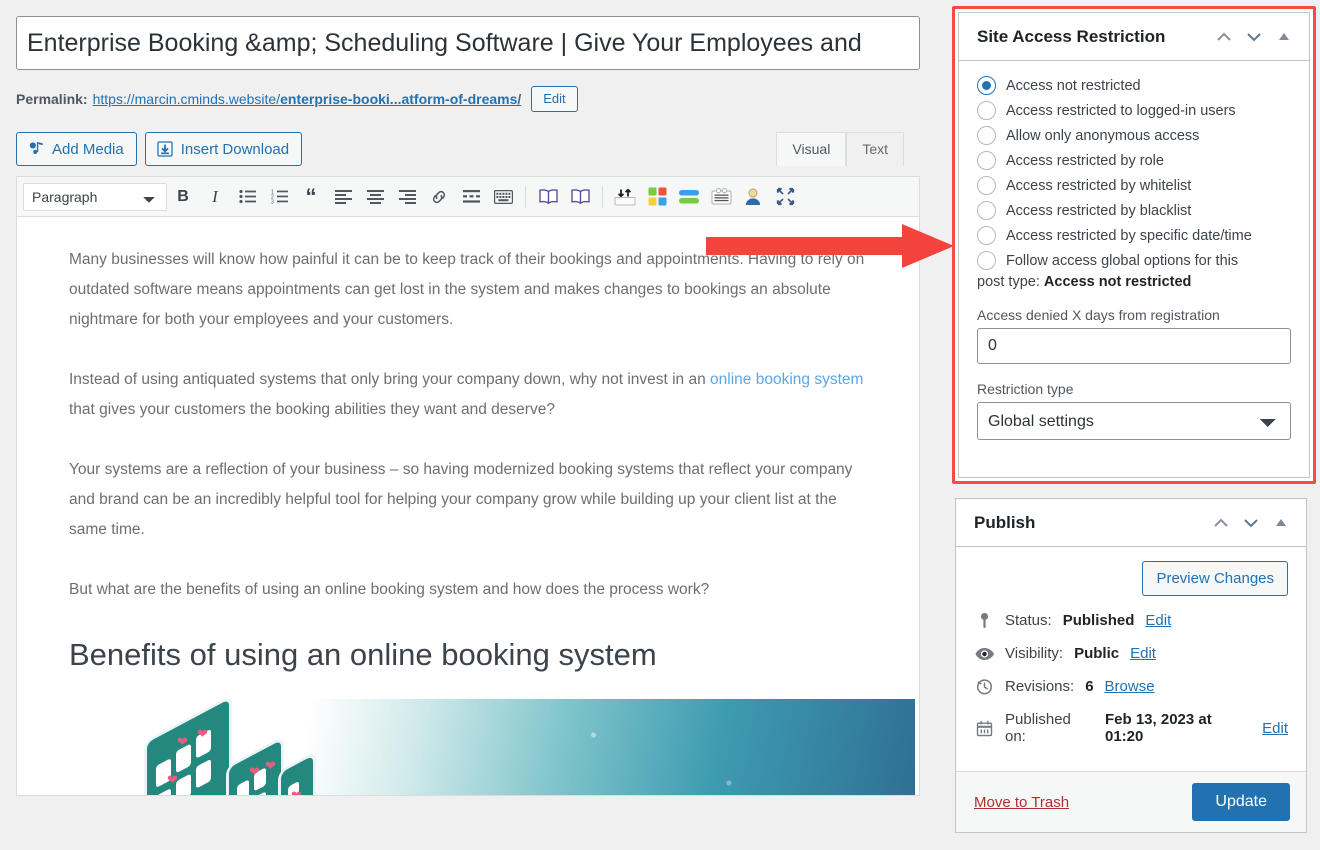 The image size is (1320, 850). Describe the element at coordinates (1134, 210) in the screenshot. I see `radio-option-by-blacklist: Access restricted by blacklist` at that location.